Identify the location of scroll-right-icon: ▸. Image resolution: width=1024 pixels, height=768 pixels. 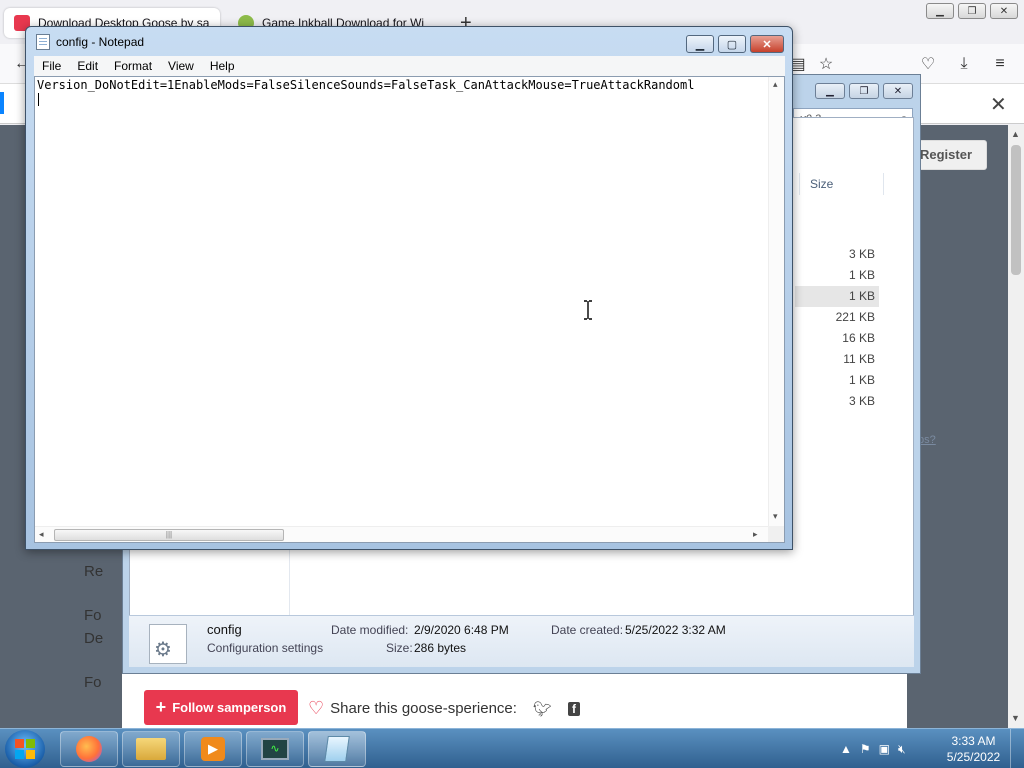
(755, 534).